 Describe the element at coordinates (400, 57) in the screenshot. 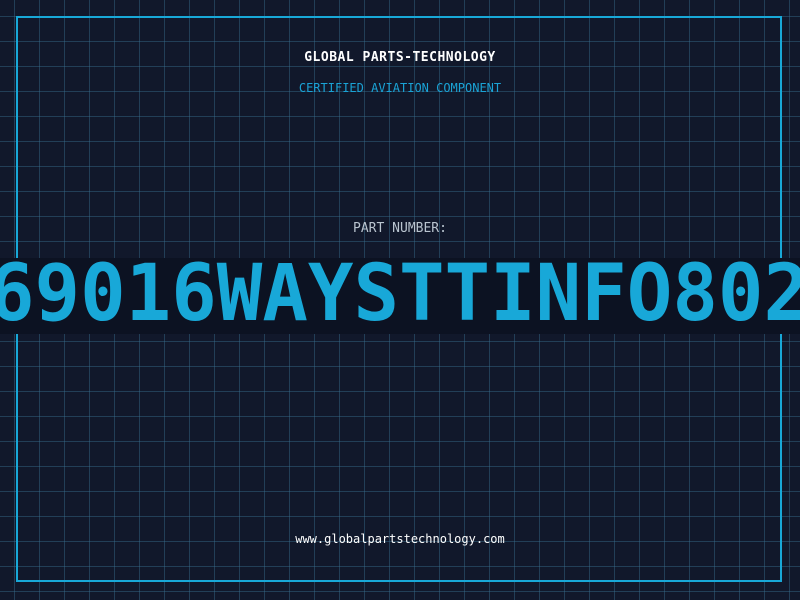

I see `company-name: GLOBAL PARTS-TECHNOLOGY` at that location.